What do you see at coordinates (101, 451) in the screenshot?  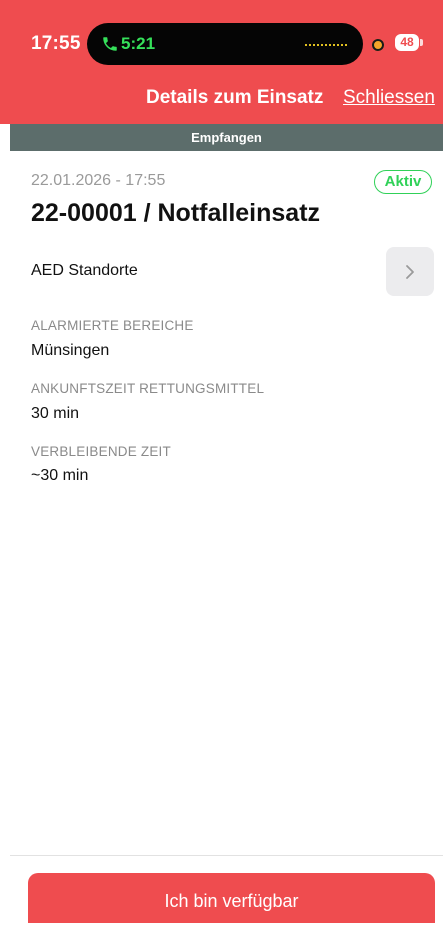 I see `field-label-remaining-time: VERBLEIBENDE ZEIT` at bounding box center [101, 451].